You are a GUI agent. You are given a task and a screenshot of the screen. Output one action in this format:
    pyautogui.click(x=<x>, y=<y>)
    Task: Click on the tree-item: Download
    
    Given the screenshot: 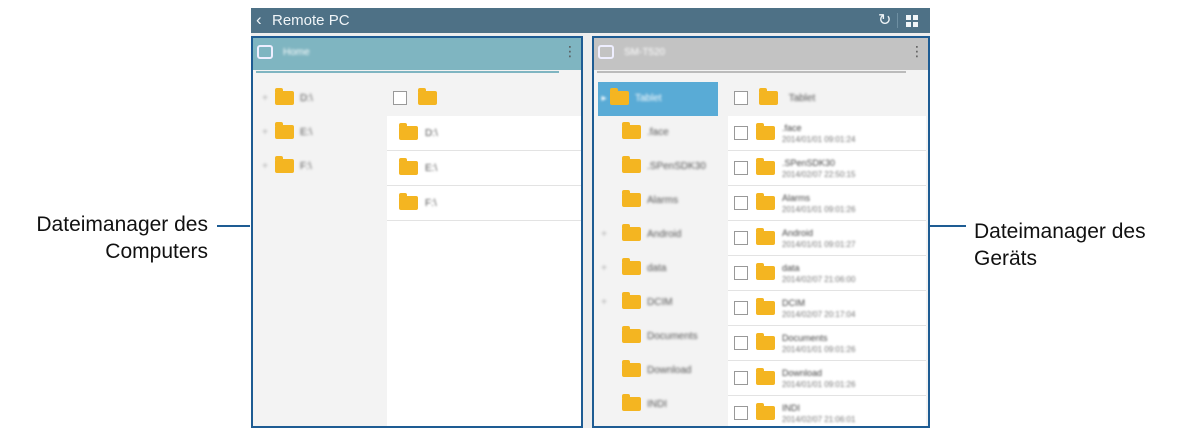 What is the action you would take?
    pyautogui.click(x=658, y=371)
    